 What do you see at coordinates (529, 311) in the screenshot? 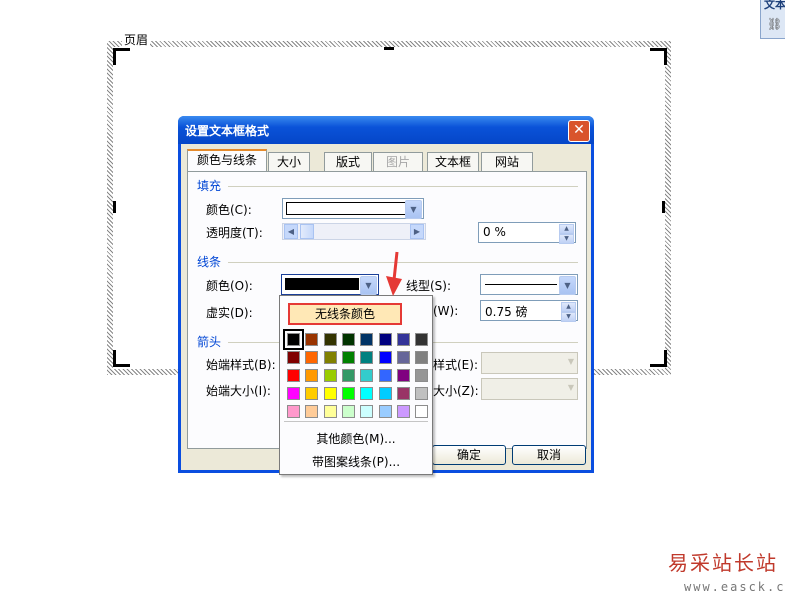
I see `line-weight-spinner: 0.75 磅 ▲ ▼` at bounding box center [529, 311].